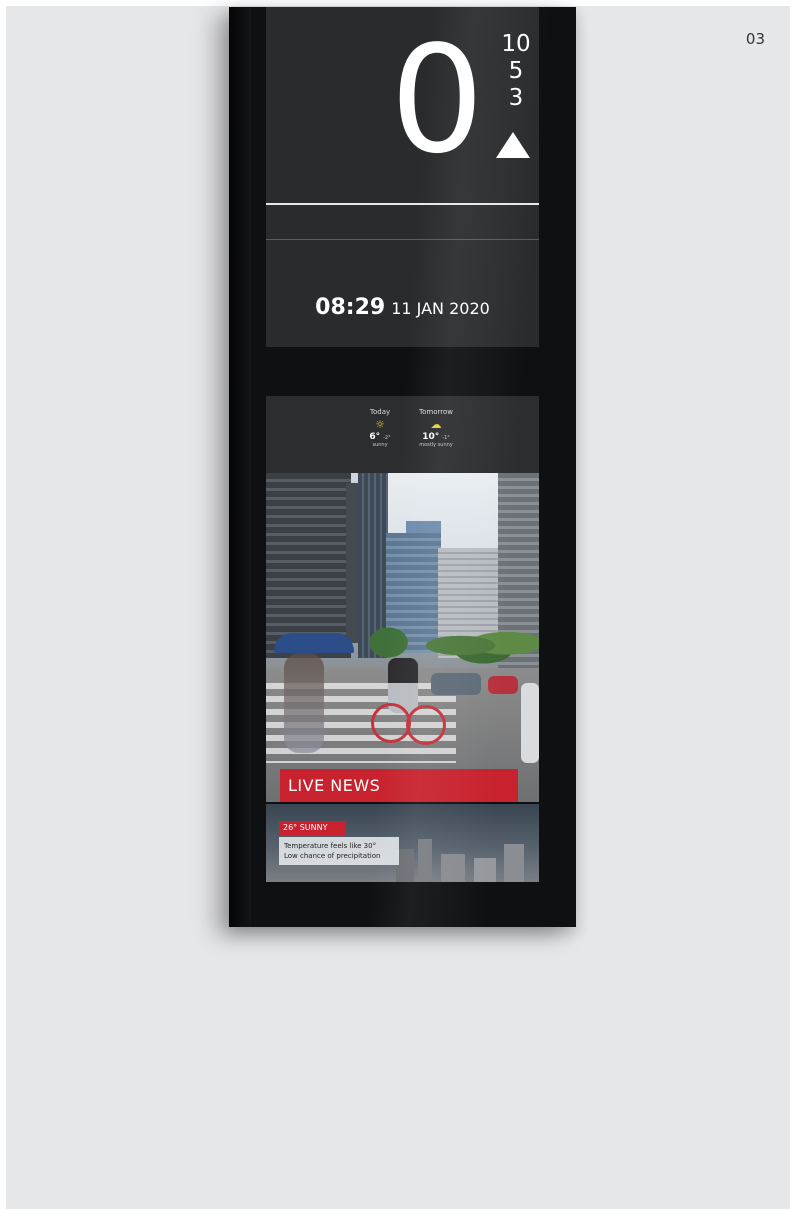 This screenshot has width=795, height=1215. I want to click on queued-floor: 3, so click(516, 98).